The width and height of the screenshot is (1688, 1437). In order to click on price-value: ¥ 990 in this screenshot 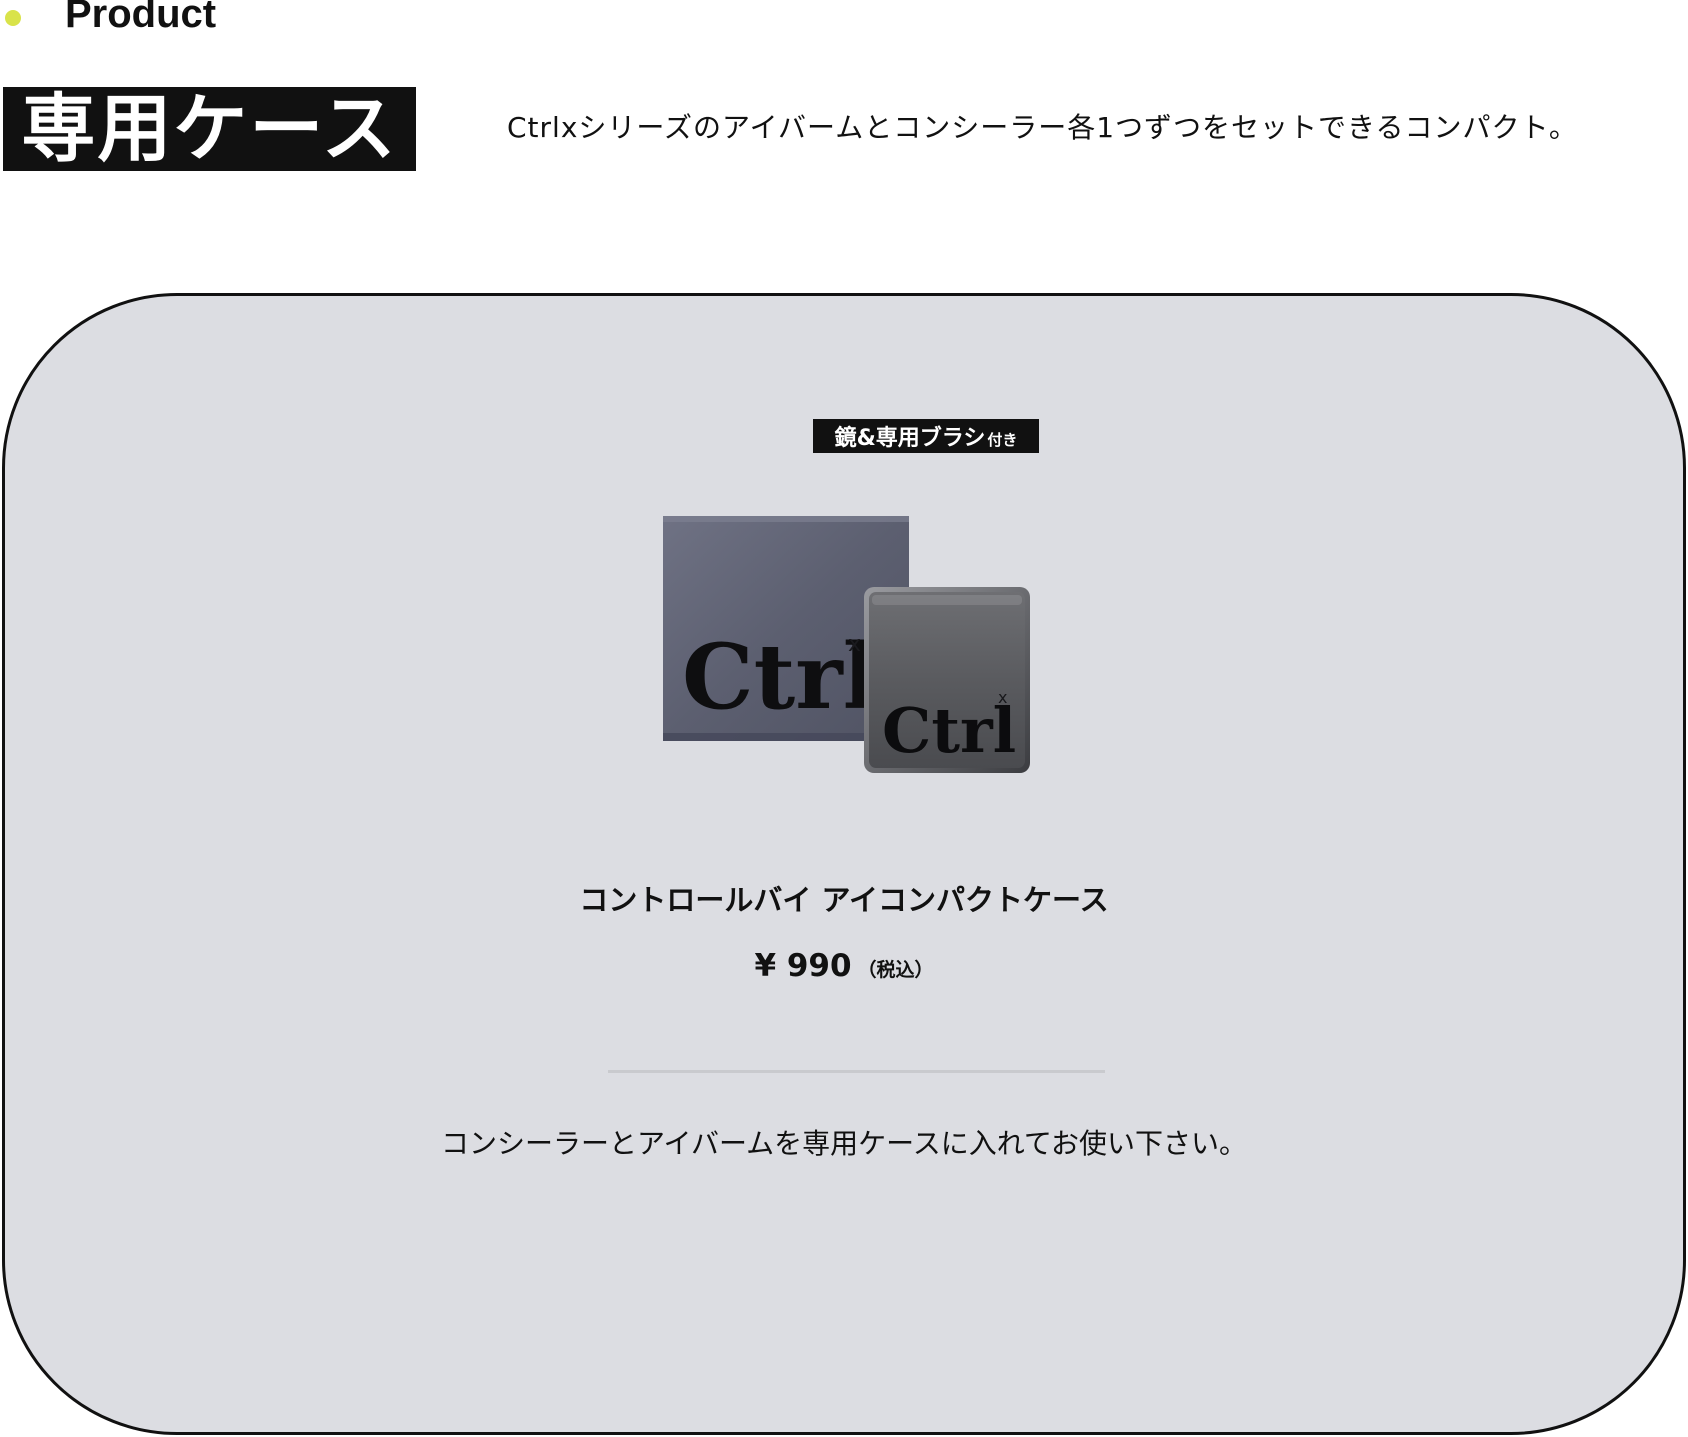, I will do `click(803, 966)`.